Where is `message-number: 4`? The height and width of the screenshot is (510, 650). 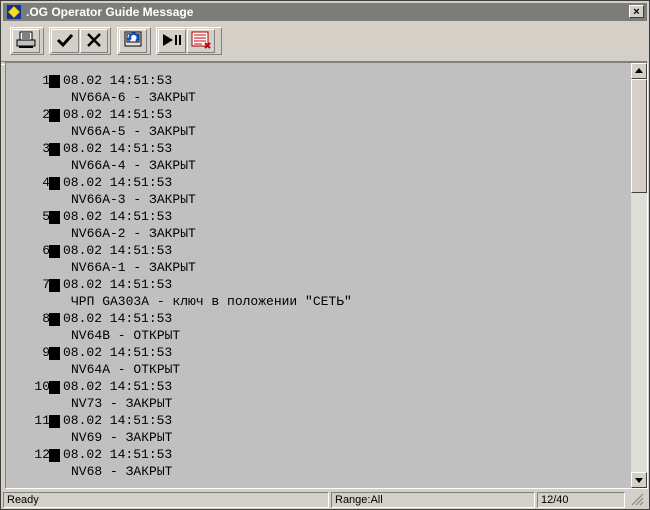
message-number: 4 is located at coordinates (46, 182).